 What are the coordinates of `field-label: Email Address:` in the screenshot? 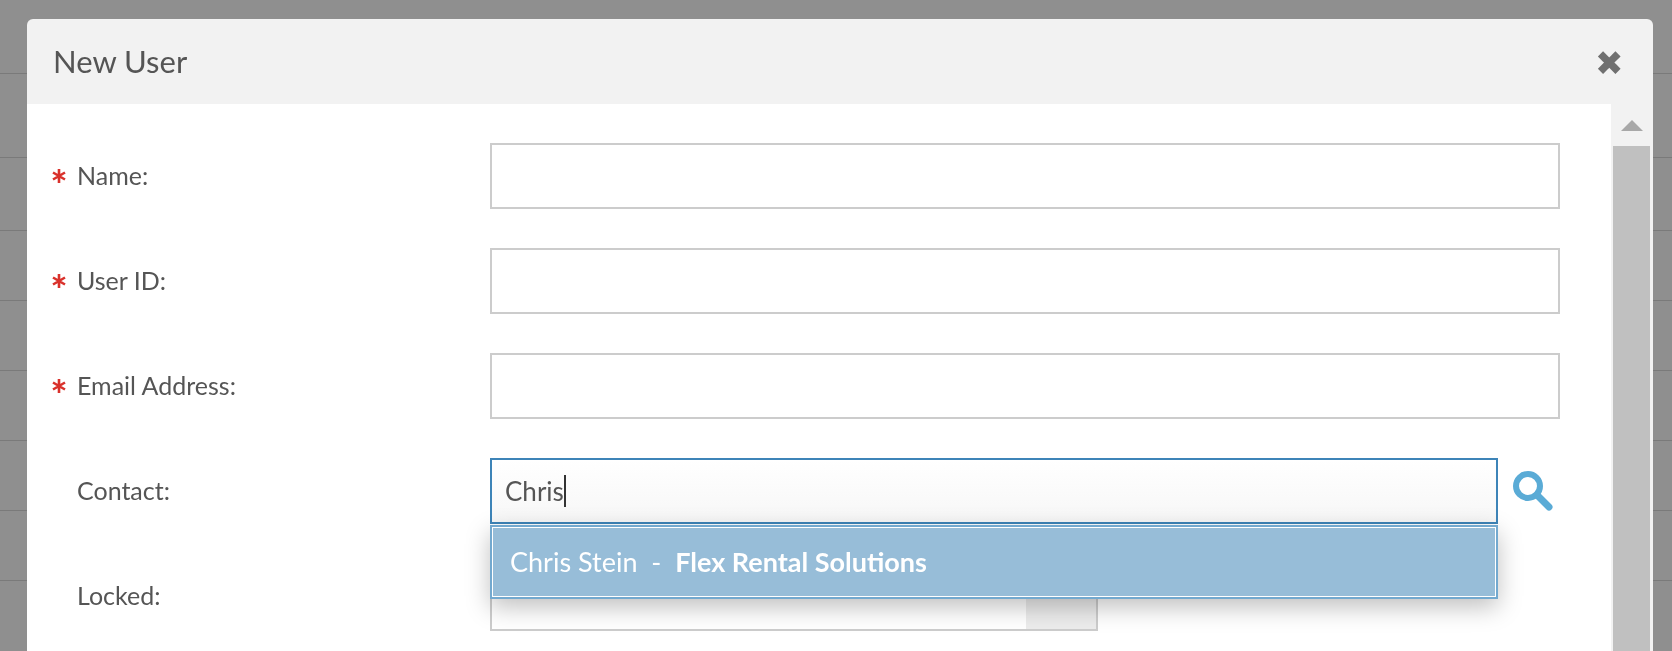 It's located at (156, 386).